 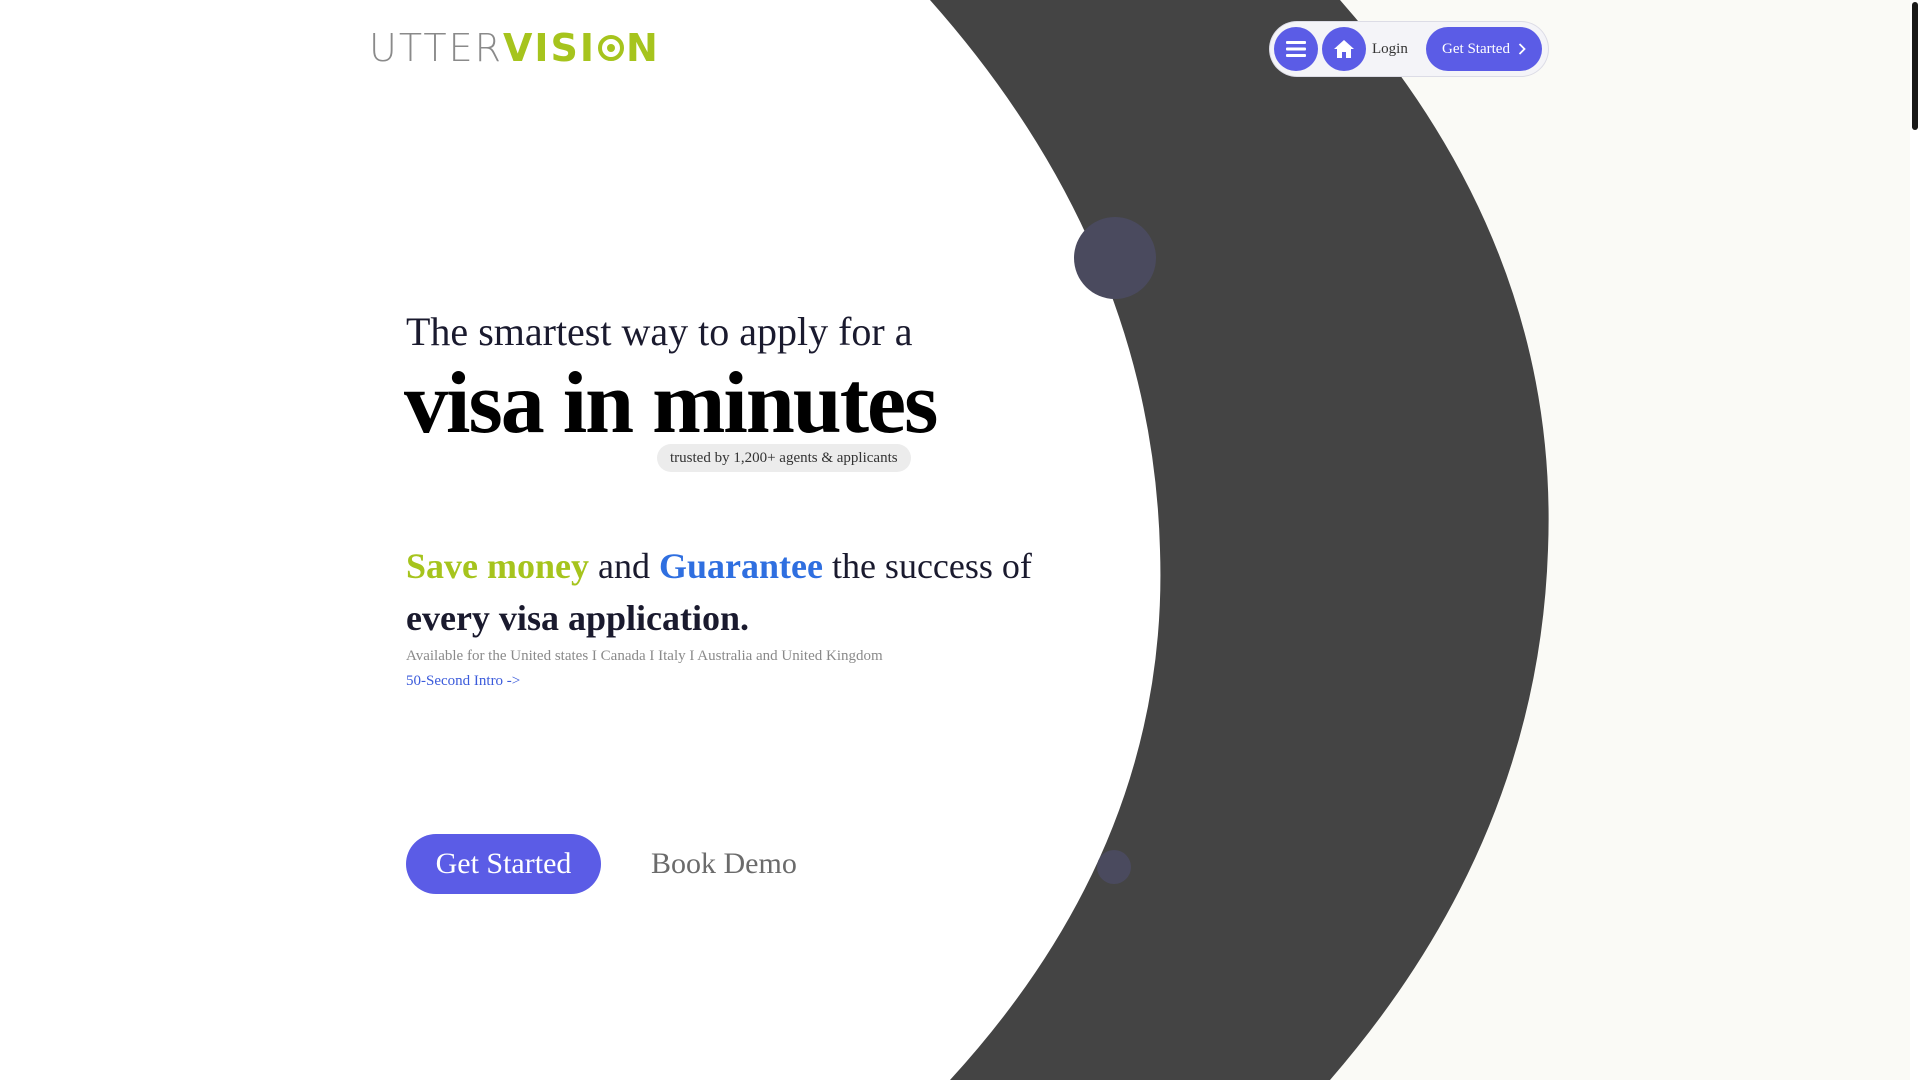 I want to click on brand-logo: UTTER VISI N, so click(x=514, y=48).